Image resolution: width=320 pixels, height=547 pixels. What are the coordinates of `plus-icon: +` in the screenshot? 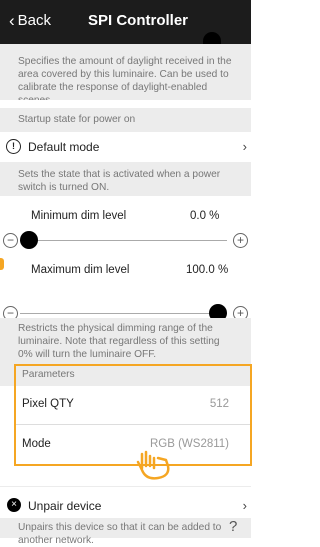 It's located at (240, 240).